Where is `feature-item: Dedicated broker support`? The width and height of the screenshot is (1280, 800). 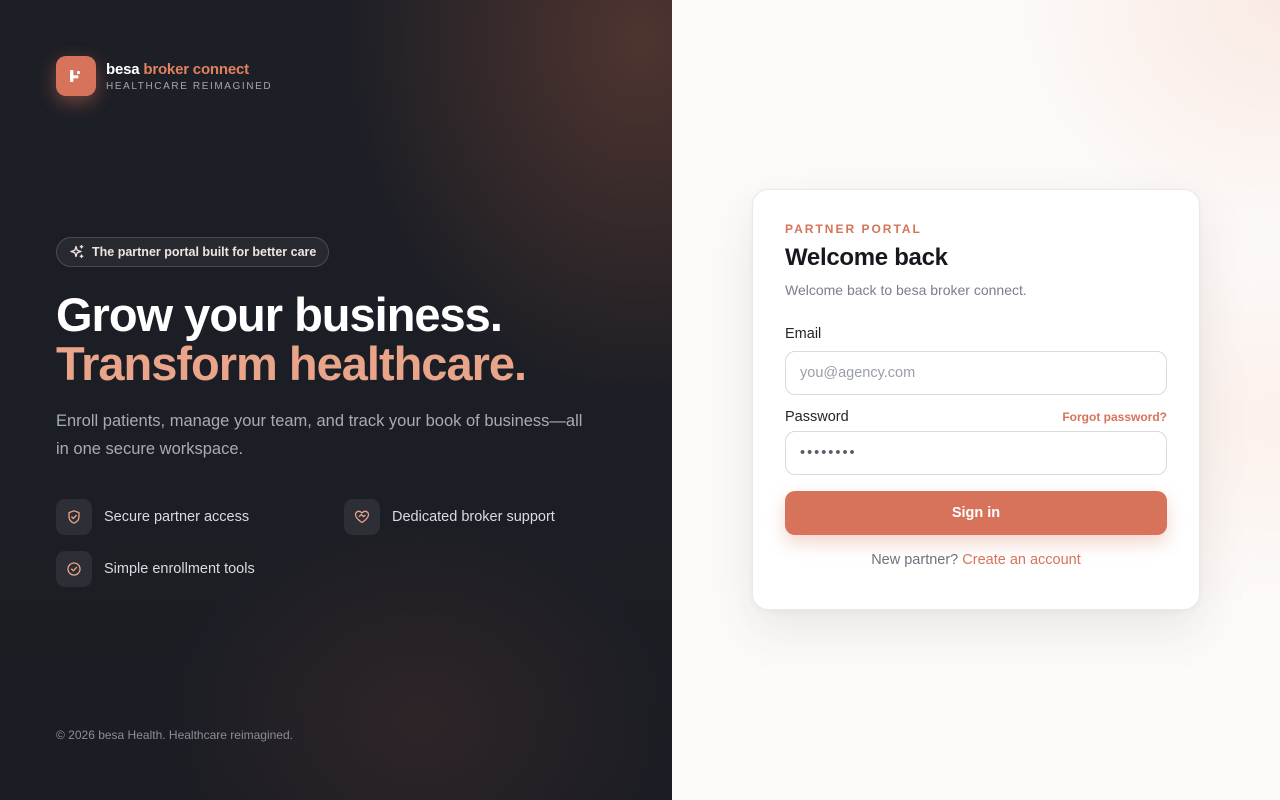 feature-item: Dedicated broker support is located at coordinates (449, 517).